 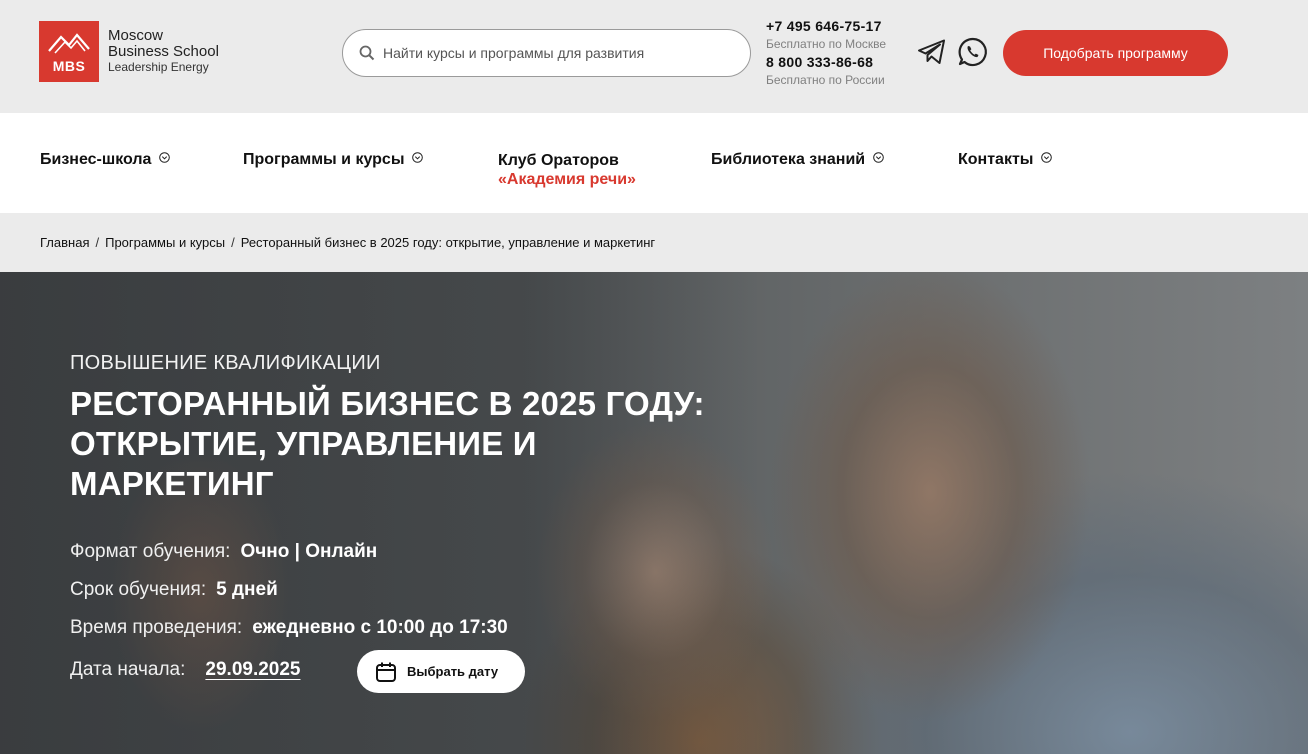 I want to click on logo-line-2: Business School, so click(x=163, y=51).